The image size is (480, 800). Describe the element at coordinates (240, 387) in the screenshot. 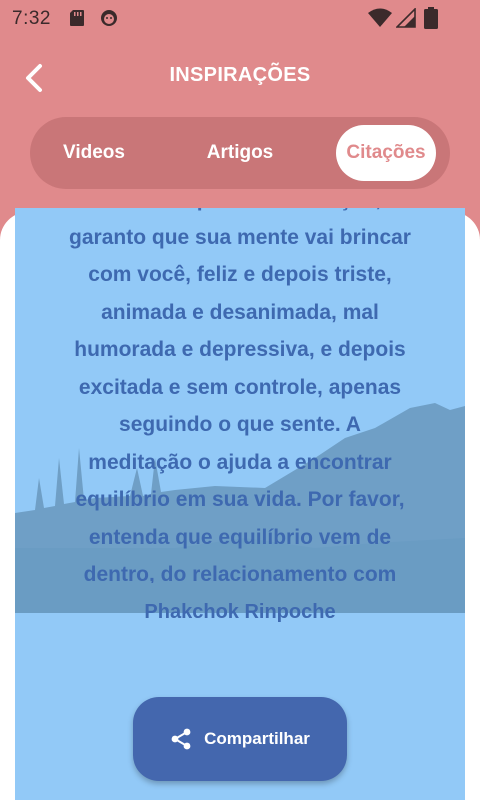

I see `quote-line: excitada e sem controle, apenas` at that location.